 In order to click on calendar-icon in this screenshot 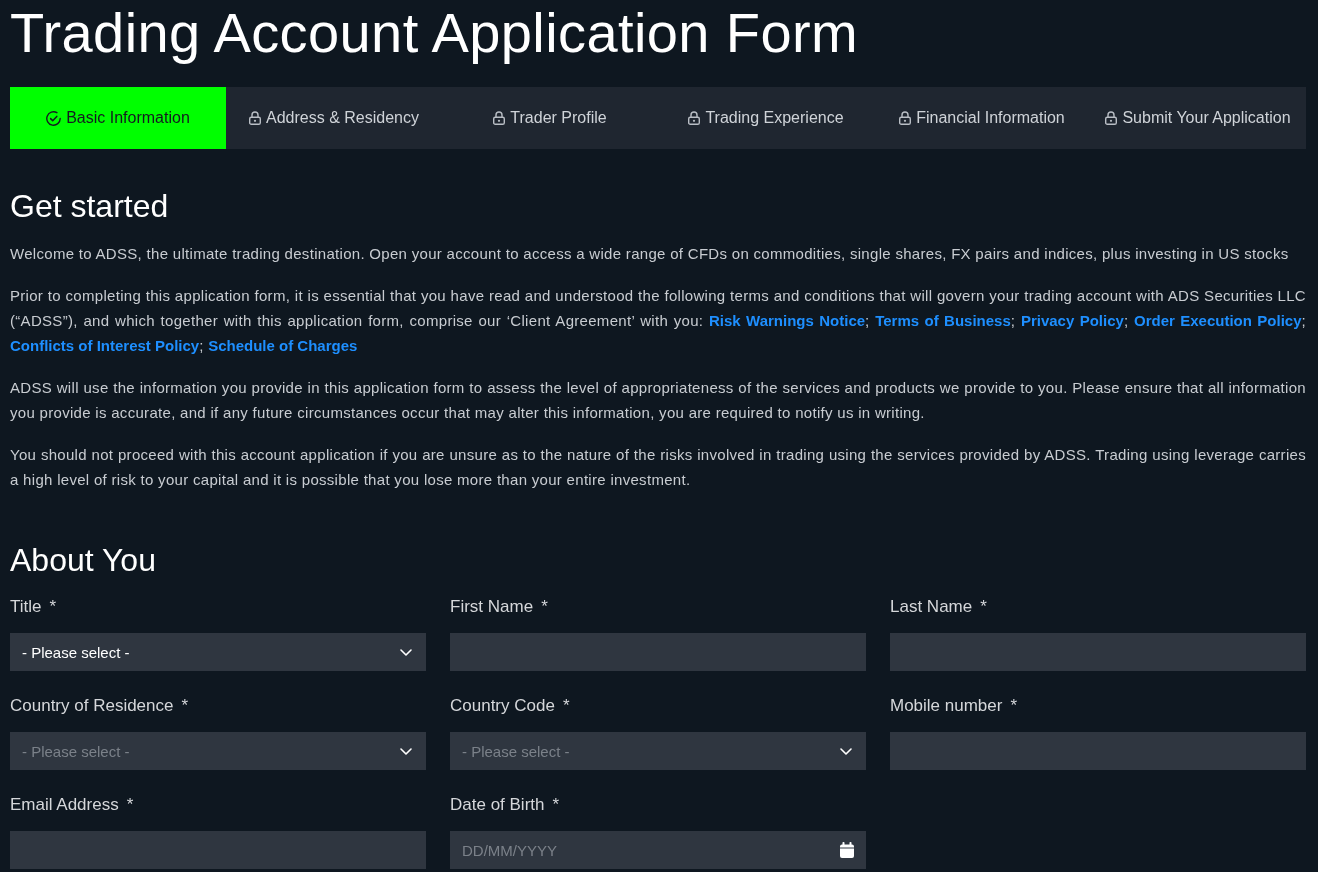, I will do `click(847, 850)`.